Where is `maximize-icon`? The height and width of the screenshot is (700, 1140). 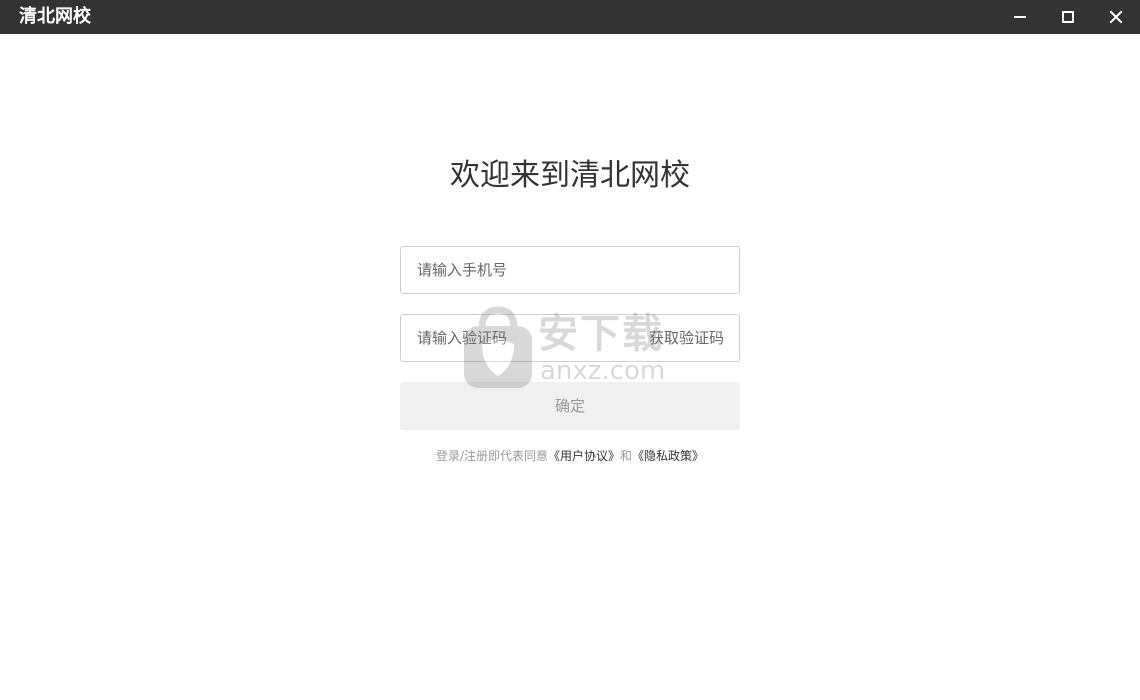
maximize-icon is located at coordinates (1068, 17).